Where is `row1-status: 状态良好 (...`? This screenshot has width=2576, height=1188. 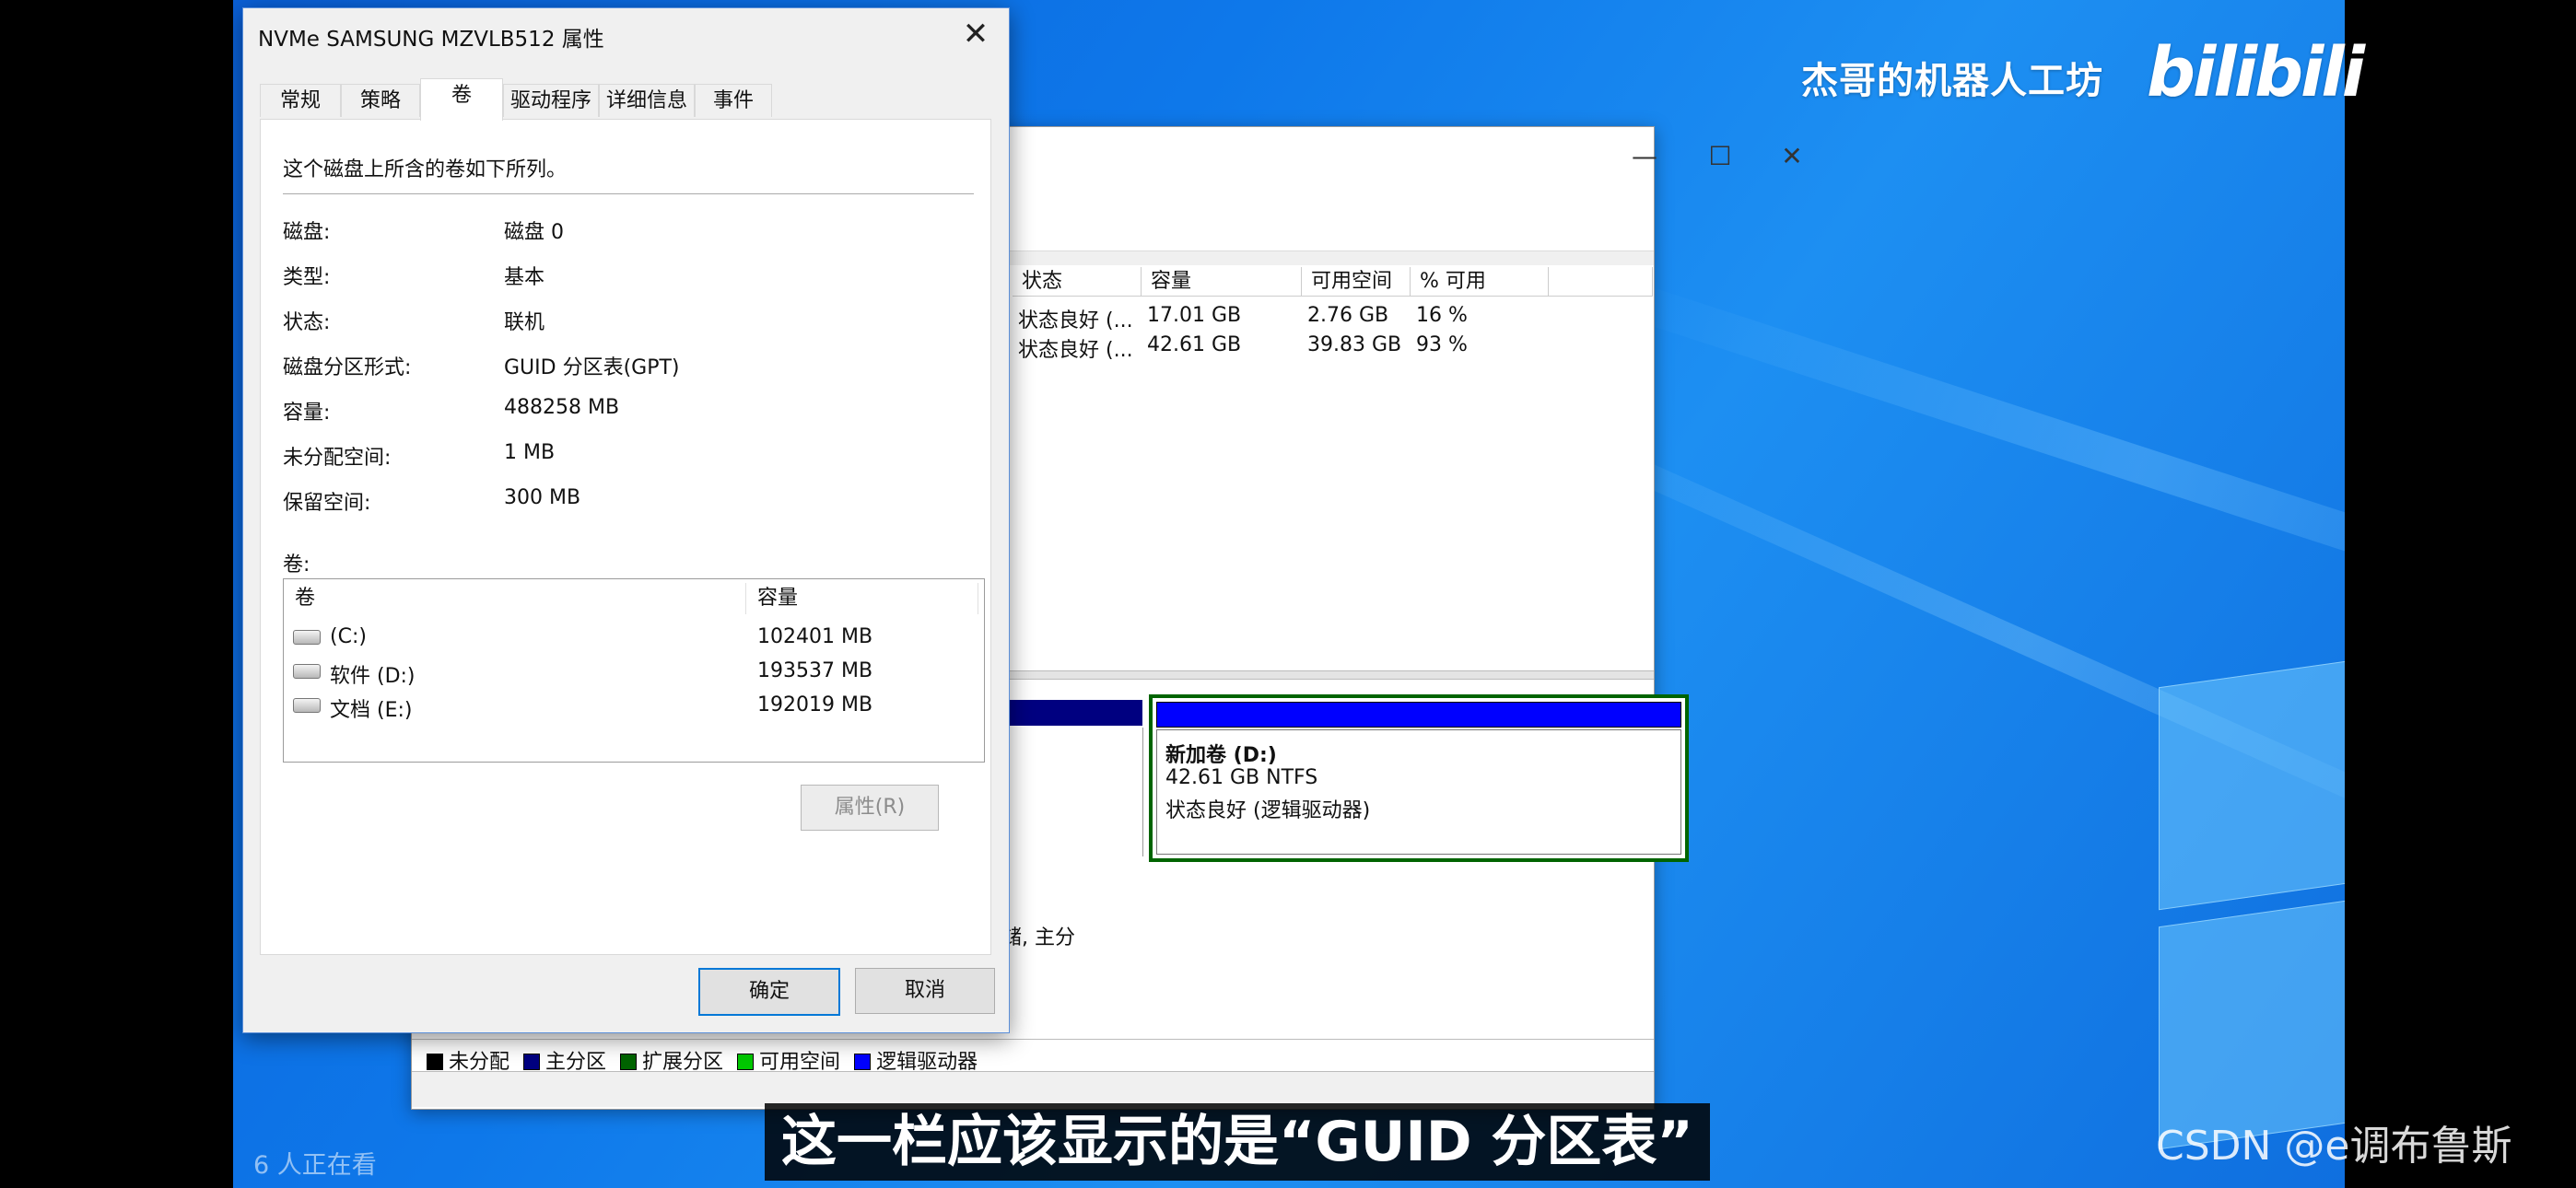 row1-status: 状态良好 (... is located at coordinates (1075, 320).